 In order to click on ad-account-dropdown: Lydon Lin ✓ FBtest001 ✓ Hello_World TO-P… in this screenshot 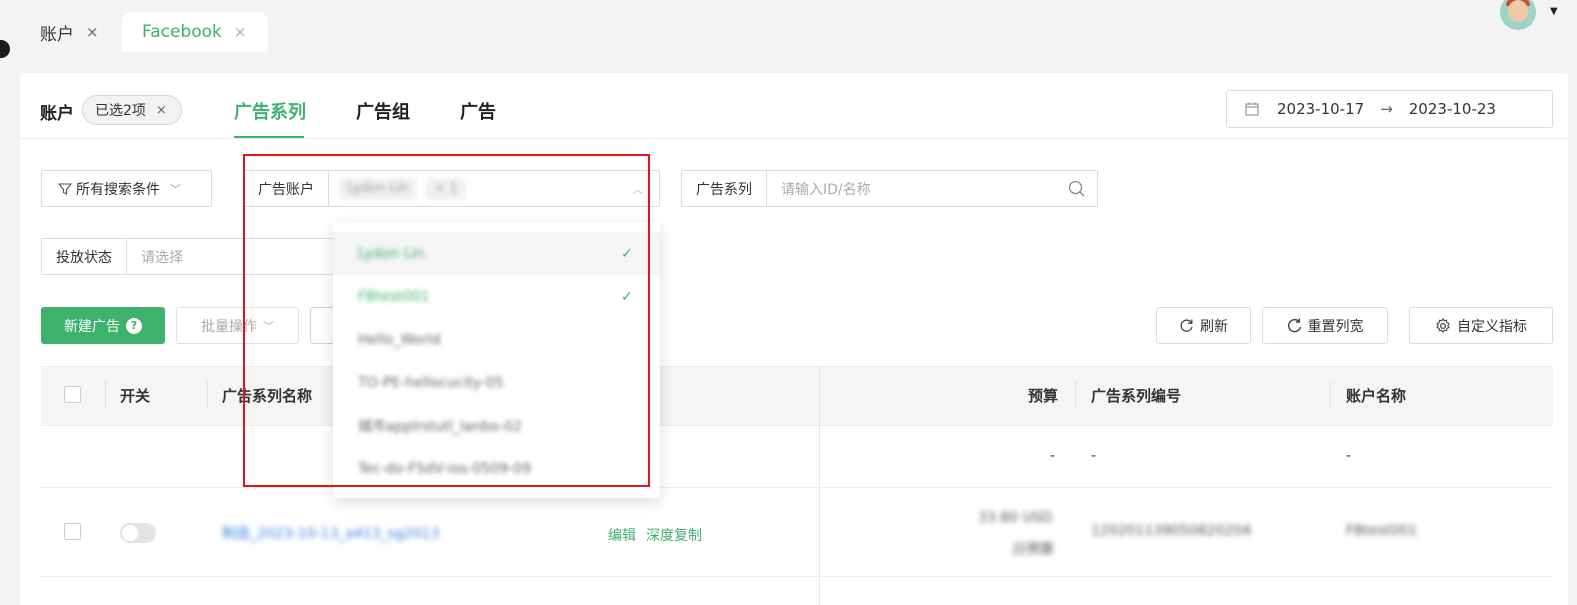, I will do `click(496, 360)`.